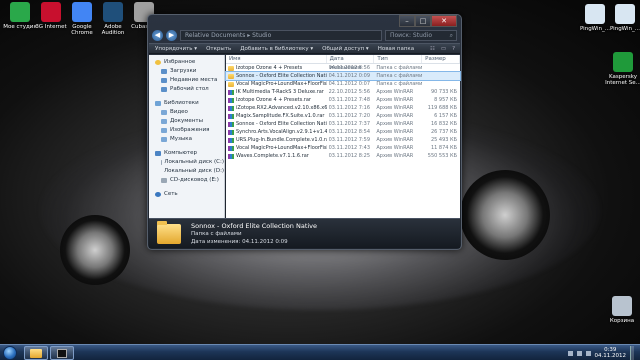 This screenshot has height=360, width=640. Describe the element at coordinates (443, 49) in the screenshot. I see `preview-pane-icon: ▭` at that location.